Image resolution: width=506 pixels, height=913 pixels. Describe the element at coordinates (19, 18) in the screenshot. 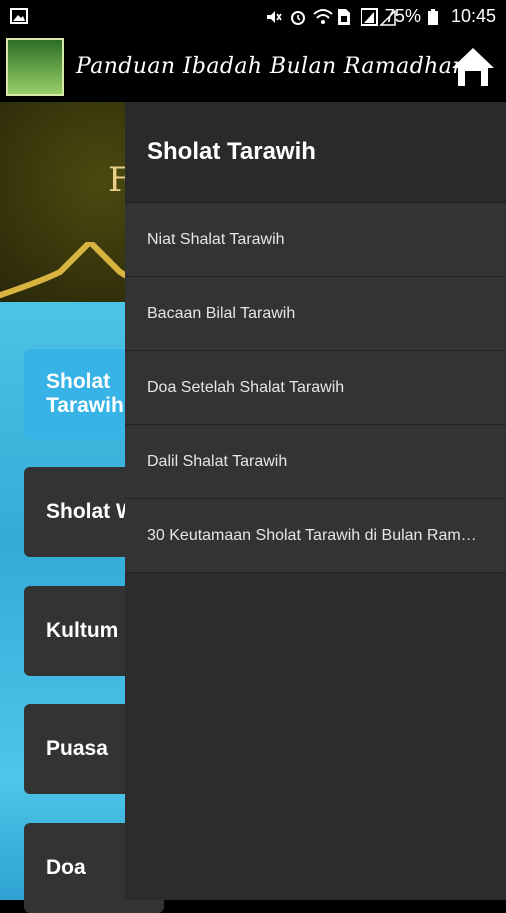

I see `image-icon` at that location.